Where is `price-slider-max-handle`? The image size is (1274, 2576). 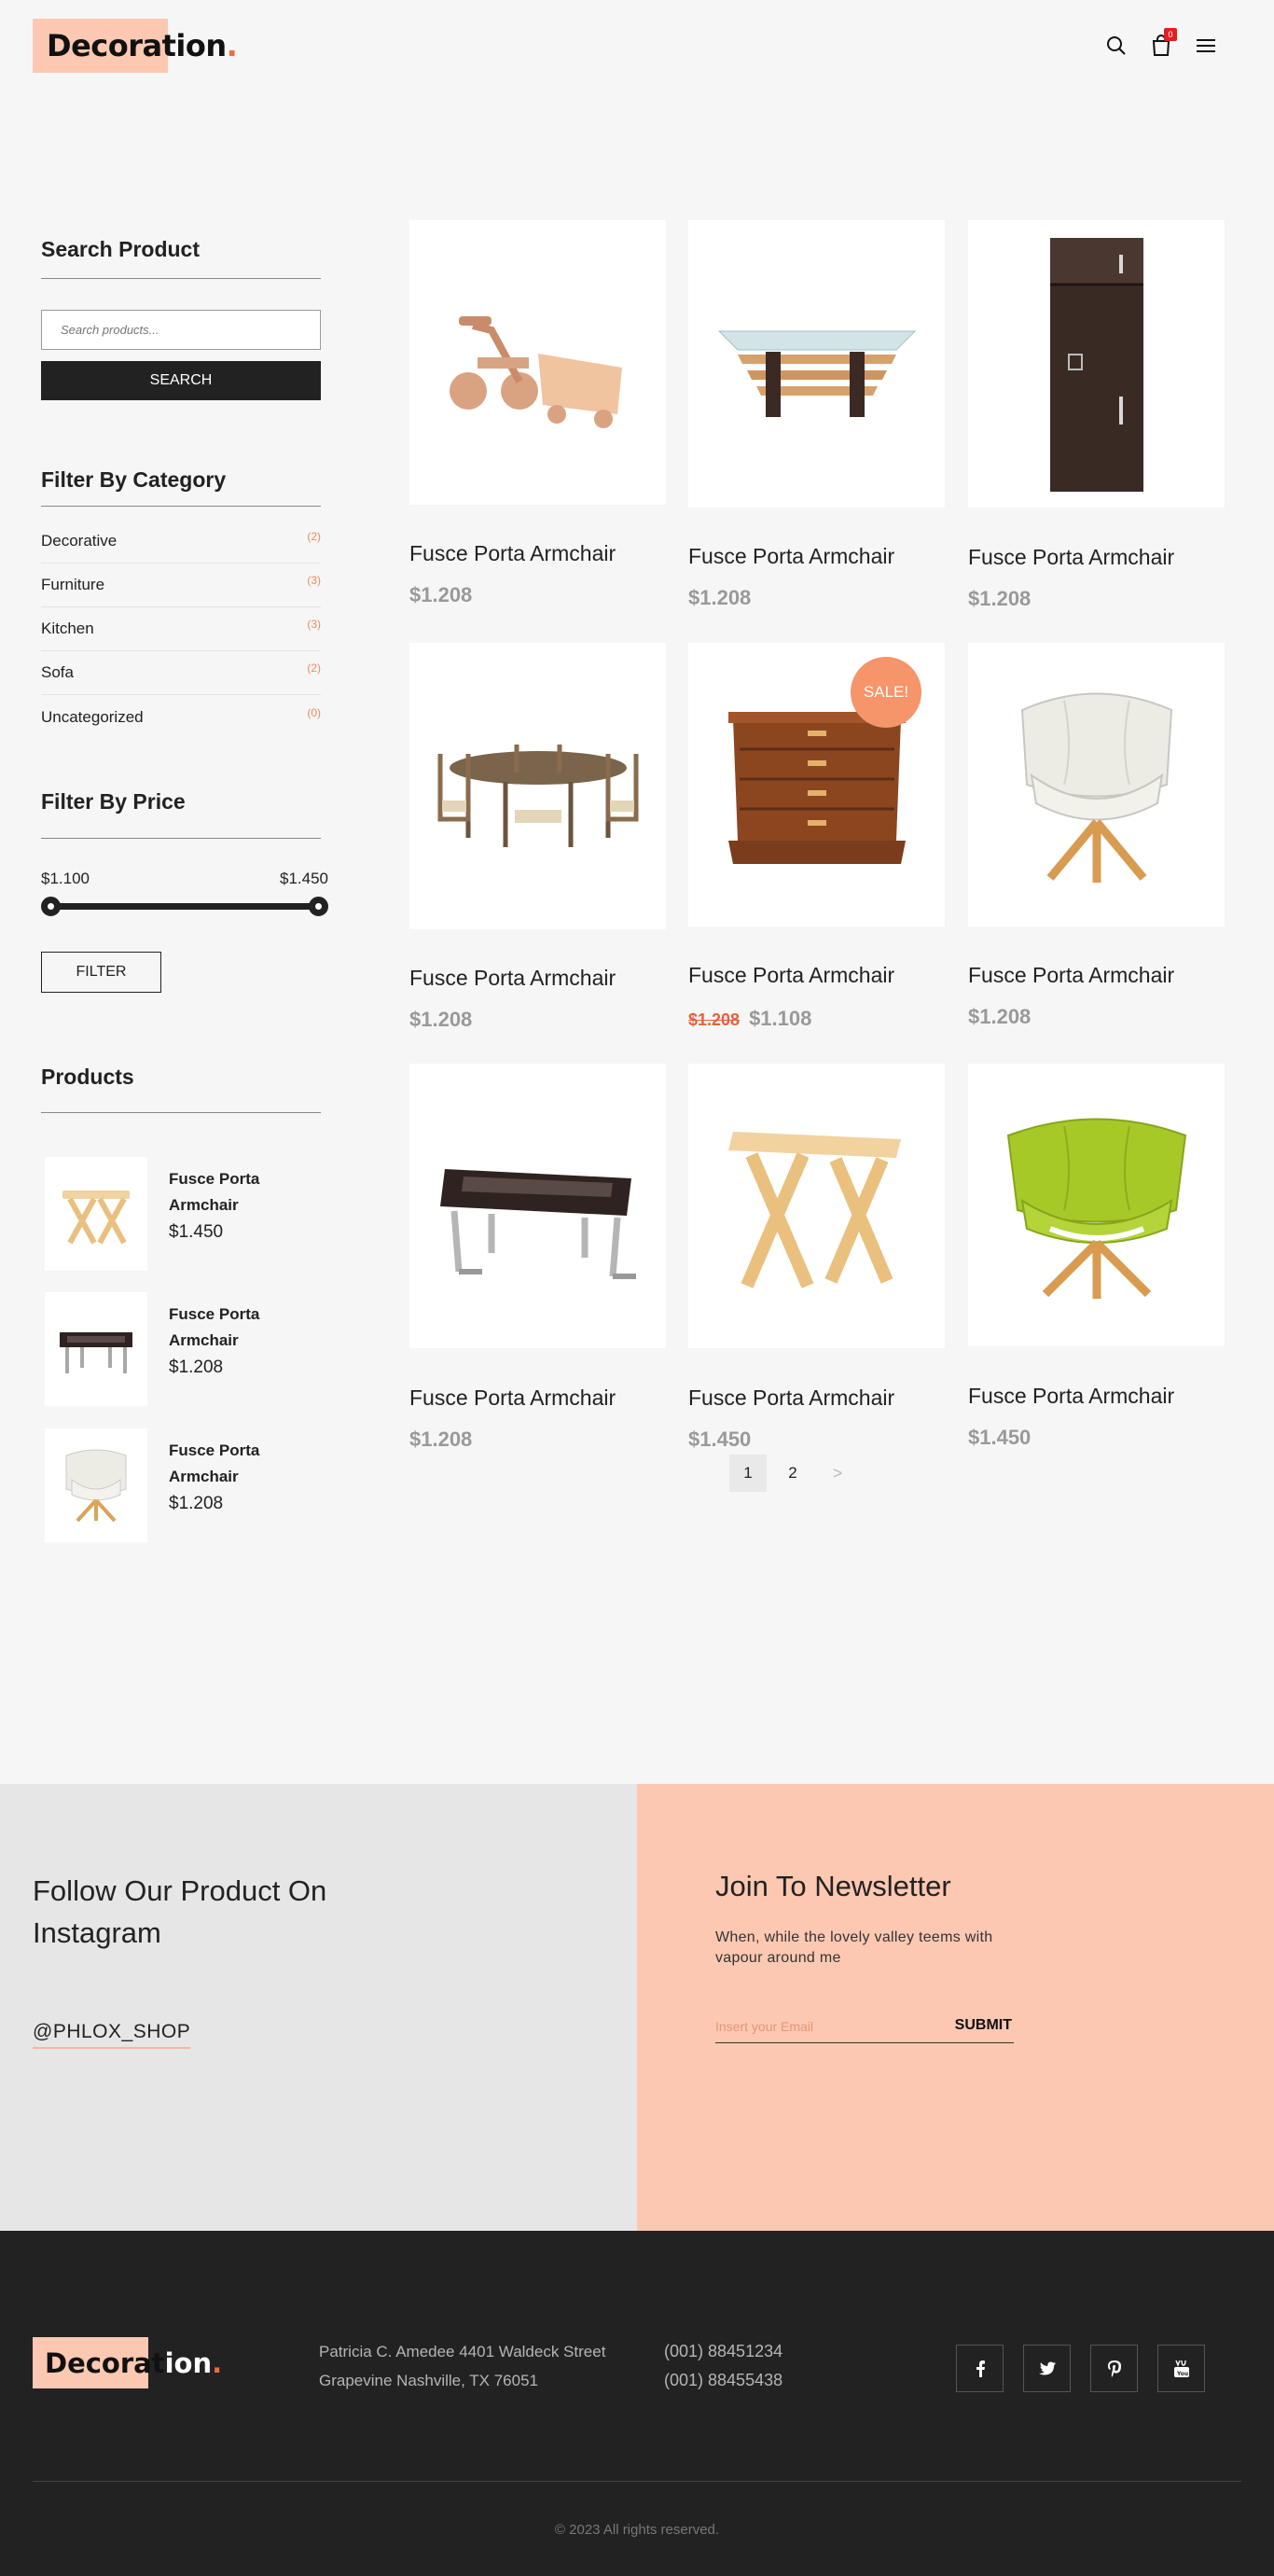 price-slider-max-handle is located at coordinates (318, 906).